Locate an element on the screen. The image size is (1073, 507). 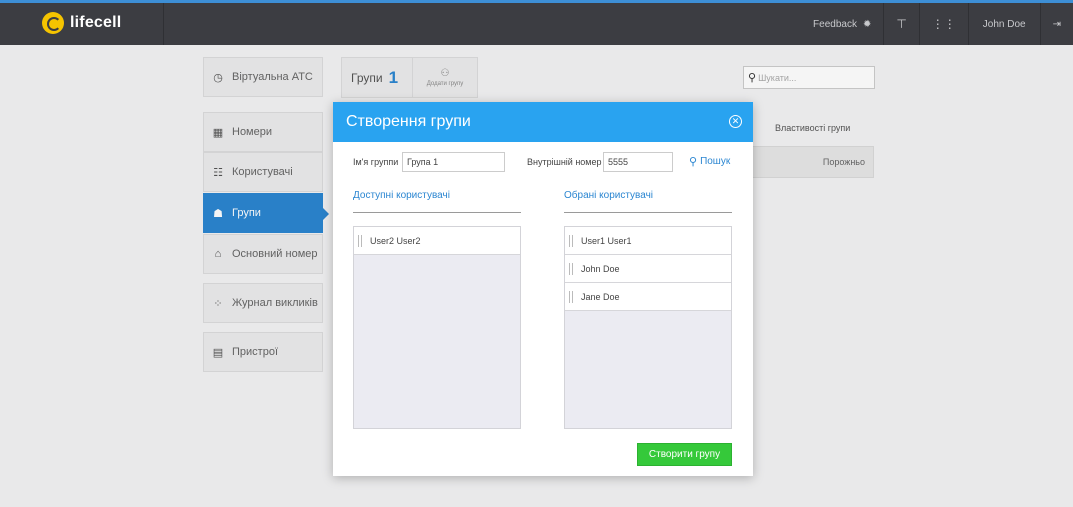
list-item: John Doe is located at coordinates (648, 269).